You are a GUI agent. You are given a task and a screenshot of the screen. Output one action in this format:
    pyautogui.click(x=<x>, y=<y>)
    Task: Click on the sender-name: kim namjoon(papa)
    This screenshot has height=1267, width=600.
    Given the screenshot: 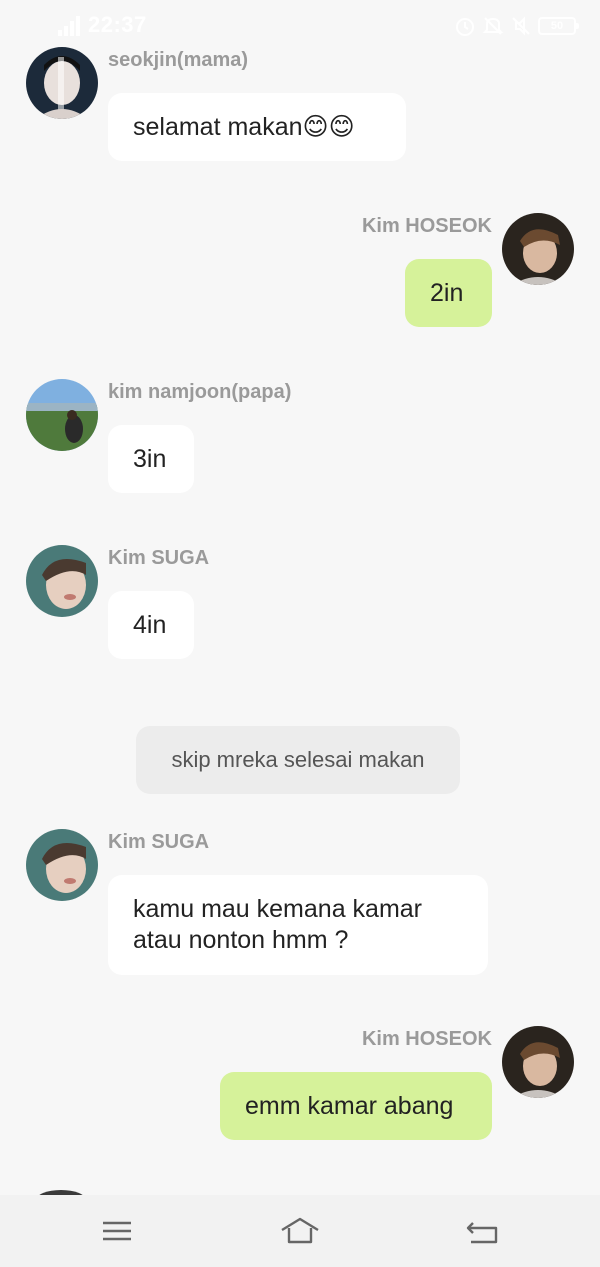 What is the action you would take?
    pyautogui.click(x=200, y=392)
    